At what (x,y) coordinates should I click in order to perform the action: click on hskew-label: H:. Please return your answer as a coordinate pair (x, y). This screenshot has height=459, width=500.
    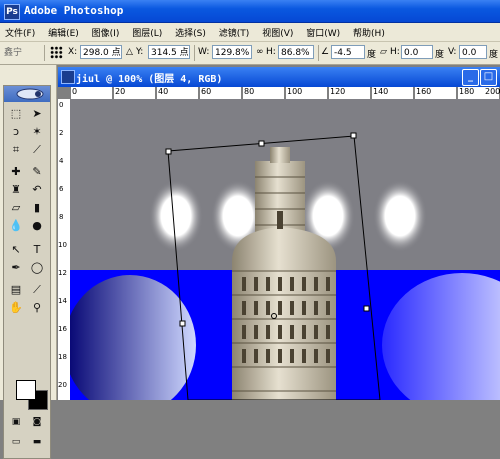
    Looking at the image, I should click on (395, 52).